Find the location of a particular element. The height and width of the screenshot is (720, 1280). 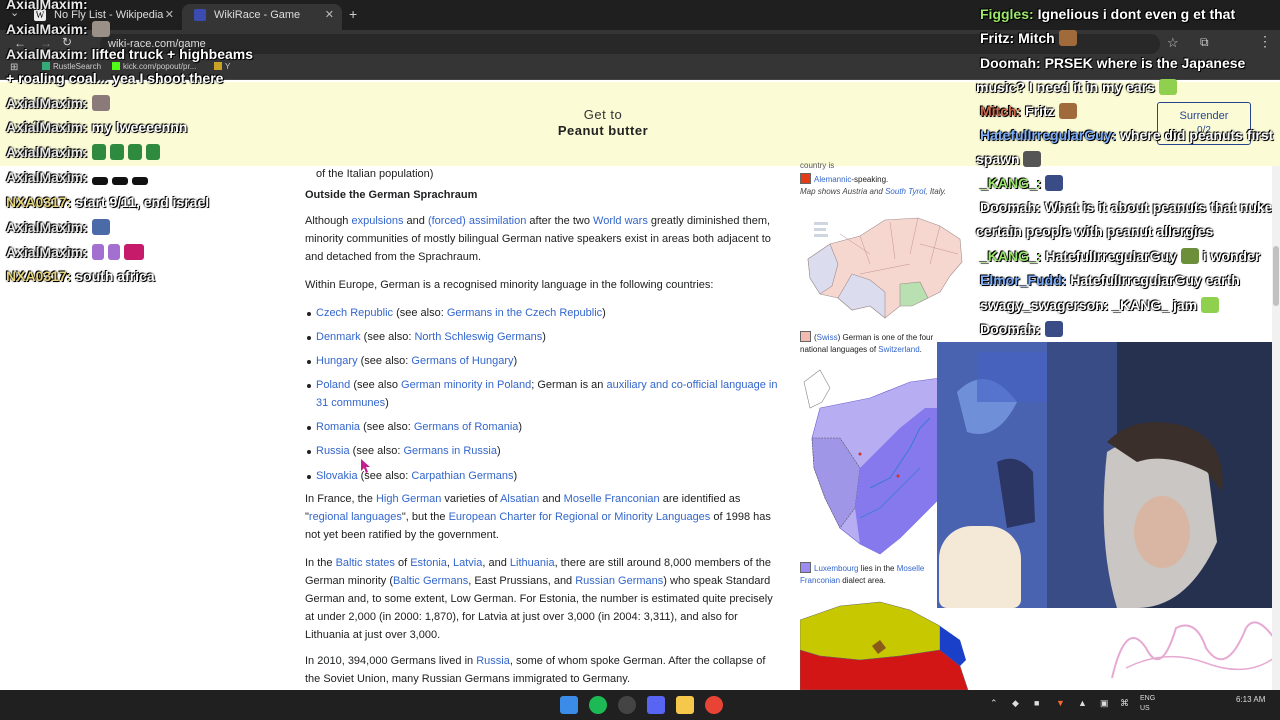

link-alemannic: Alemannic is located at coordinates (832, 179).